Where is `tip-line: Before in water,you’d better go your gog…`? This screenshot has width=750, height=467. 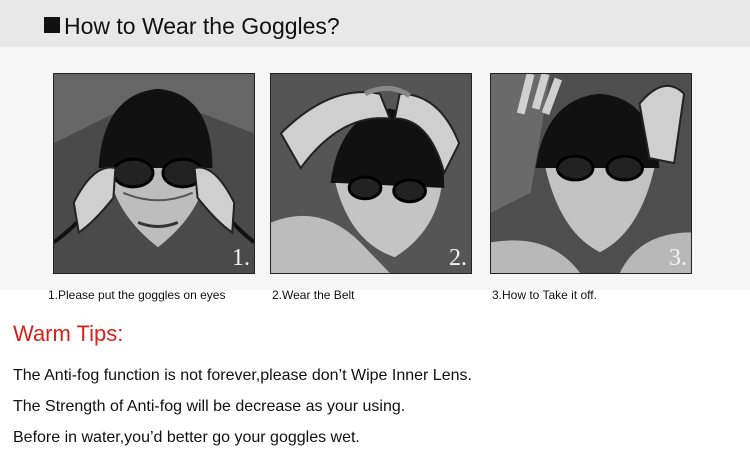
tip-line: Before in water,you’d better go your gog… is located at coordinates (186, 437).